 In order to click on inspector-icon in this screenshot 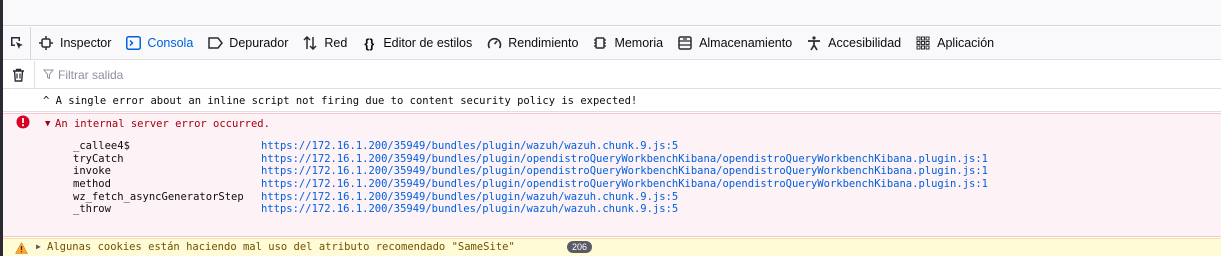, I will do `click(46, 43)`.